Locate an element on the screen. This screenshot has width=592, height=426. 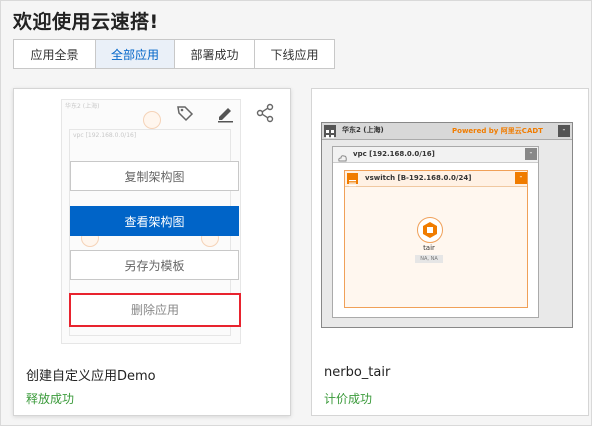
copy-architecture-button: 复制架构图 is located at coordinates (154, 176).